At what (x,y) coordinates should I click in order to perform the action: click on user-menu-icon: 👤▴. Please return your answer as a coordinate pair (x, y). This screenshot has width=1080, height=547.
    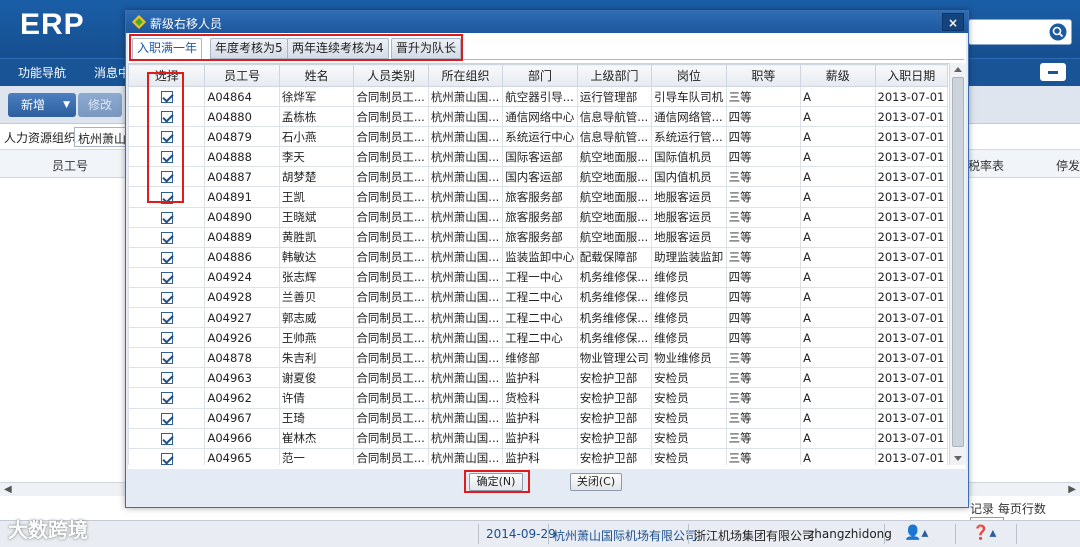
    Looking at the image, I should click on (916, 533).